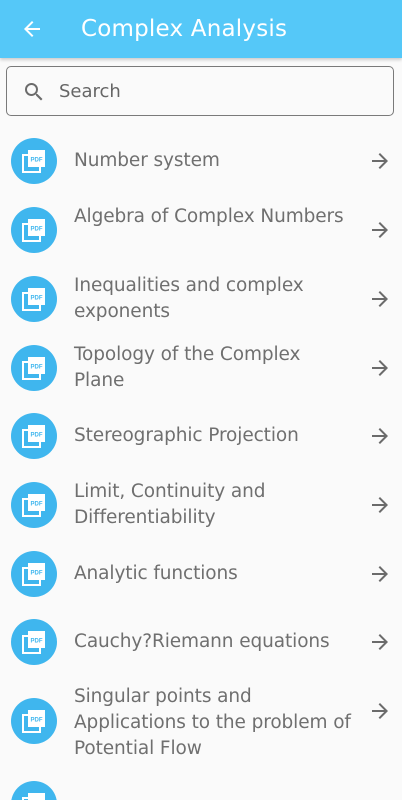 The height and width of the screenshot is (800, 402). I want to click on back-button, so click(32, 29).